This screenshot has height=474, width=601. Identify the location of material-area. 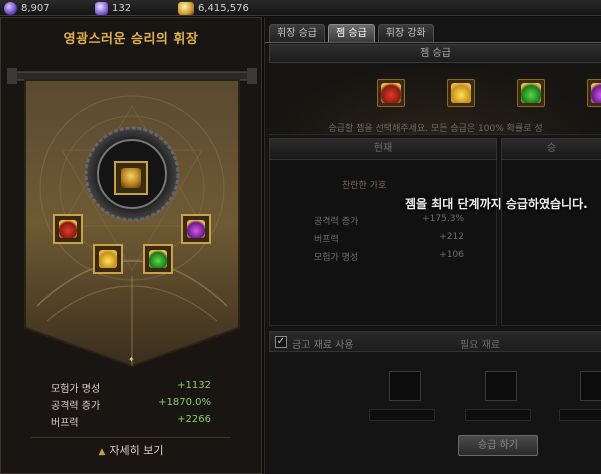
(435, 393).